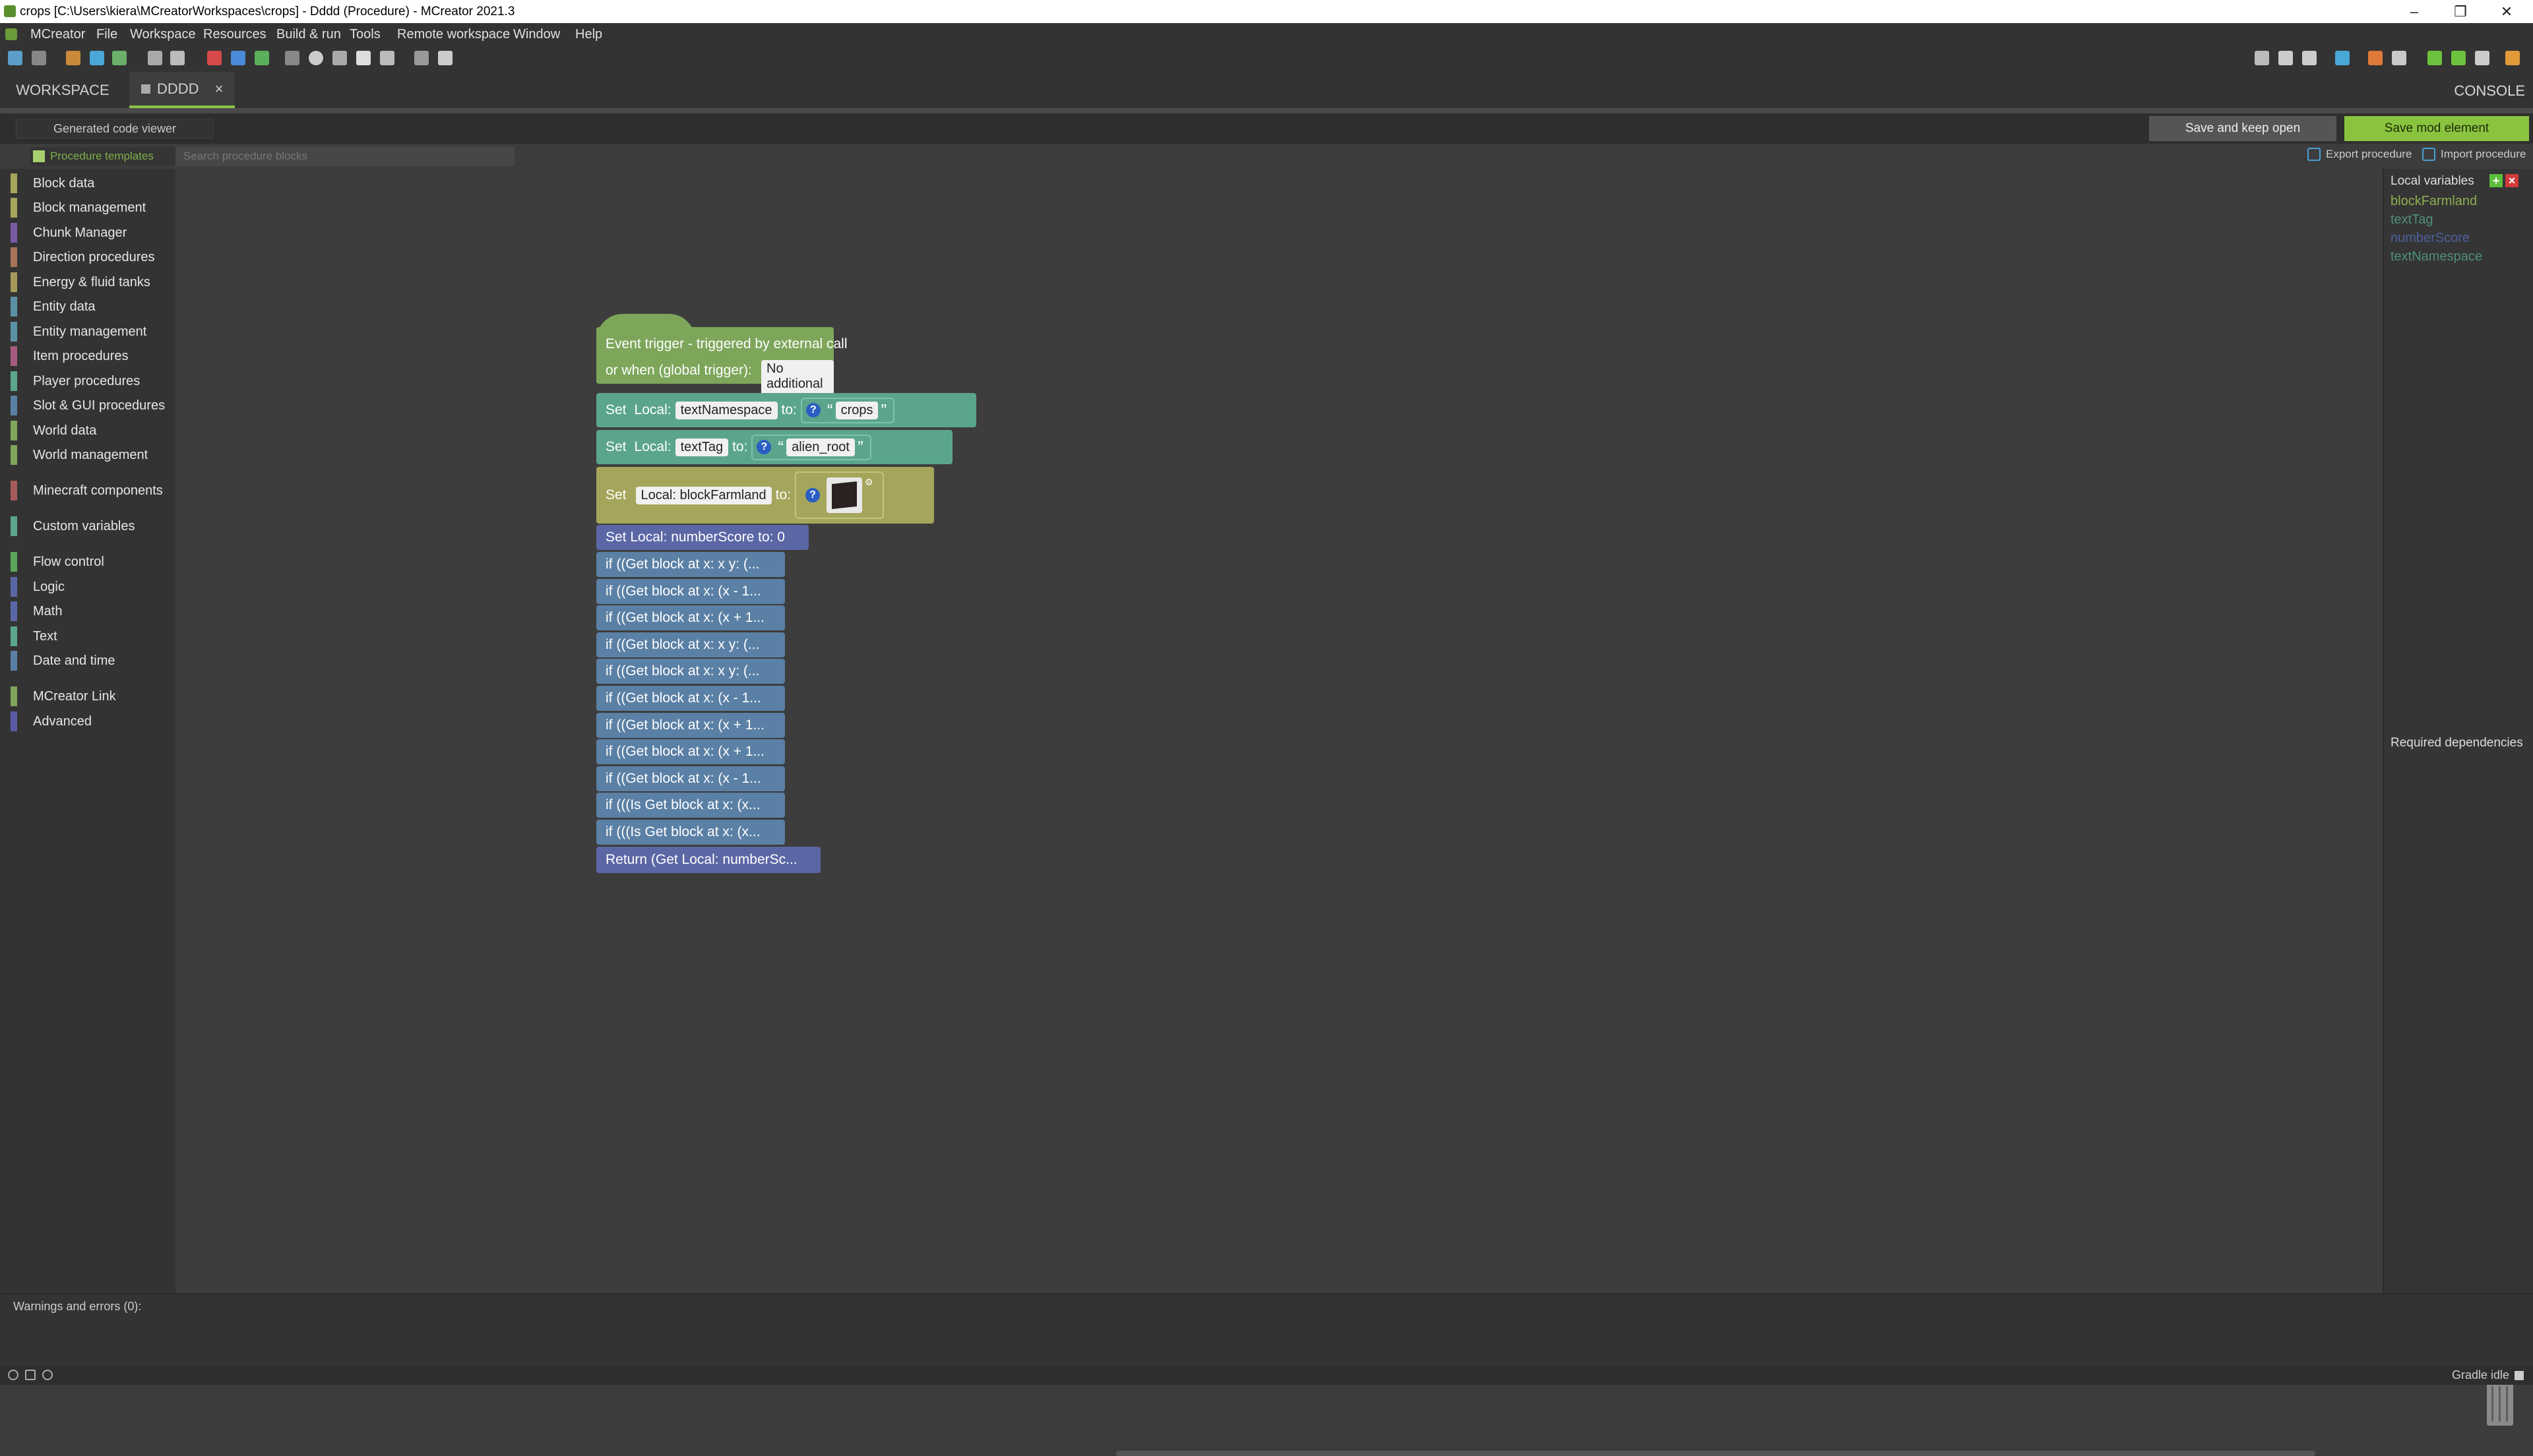  I want to click on category-flow-control: Flow control, so click(91, 562).